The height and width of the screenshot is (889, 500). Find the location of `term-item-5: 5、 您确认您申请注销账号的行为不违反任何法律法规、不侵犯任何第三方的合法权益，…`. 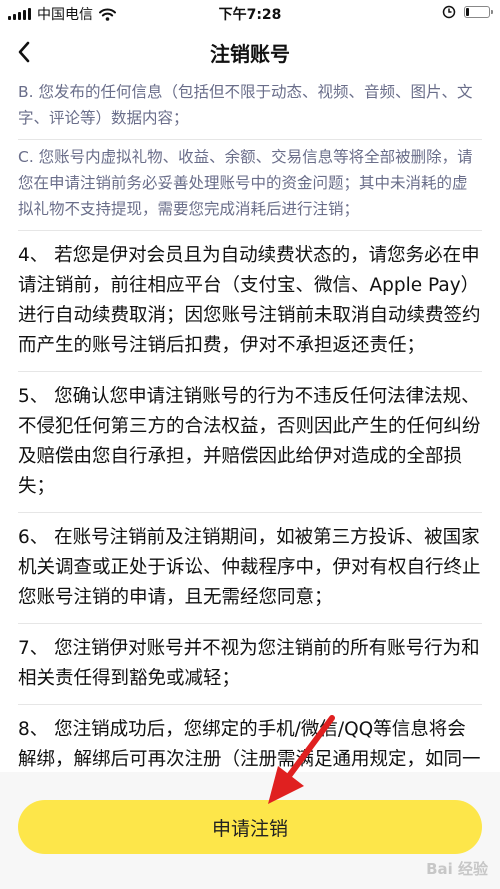

term-item-5: 5、 您确认您申请注销账号的行为不违反任何法律法规、不侵犯任何第三方的合法权益，… is located at coordinates (250, 442).